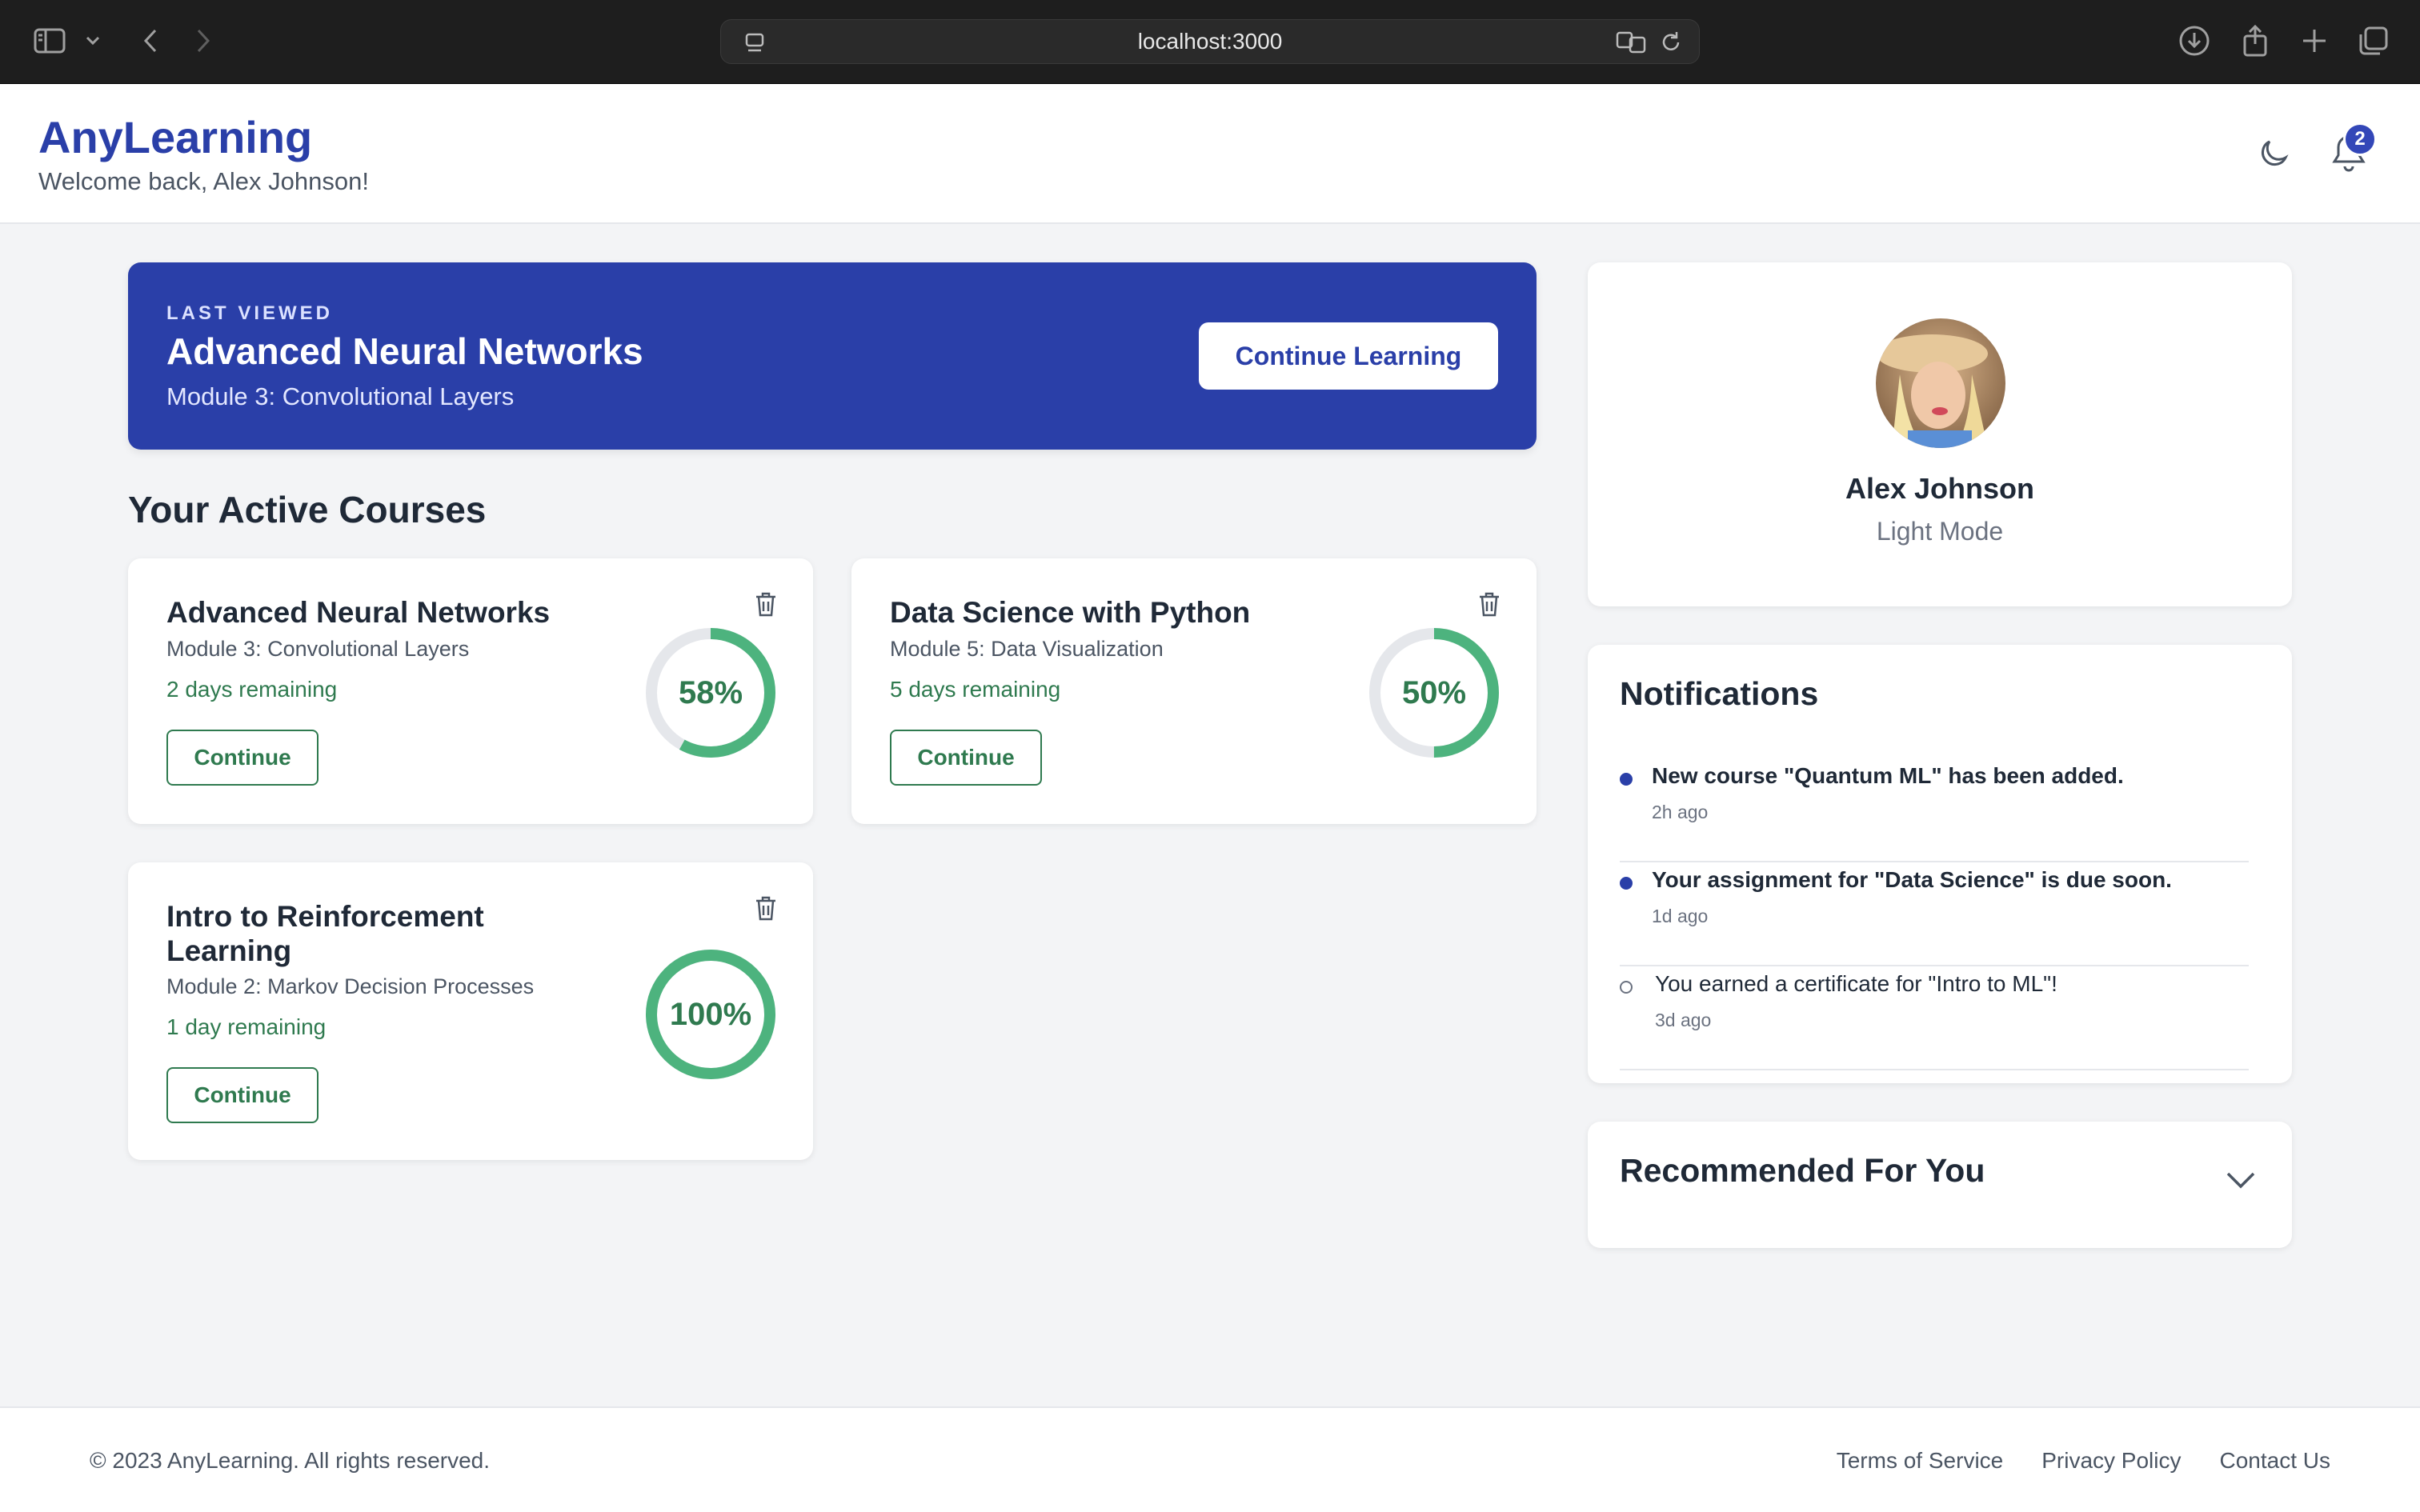 Image resolution: width=2420 pixels, height=1512 pixels. What do you see at coordinates (1719, 693) in the screenshot?
I see `notifications-title: Notifications` at bounding box center [1719, 693].